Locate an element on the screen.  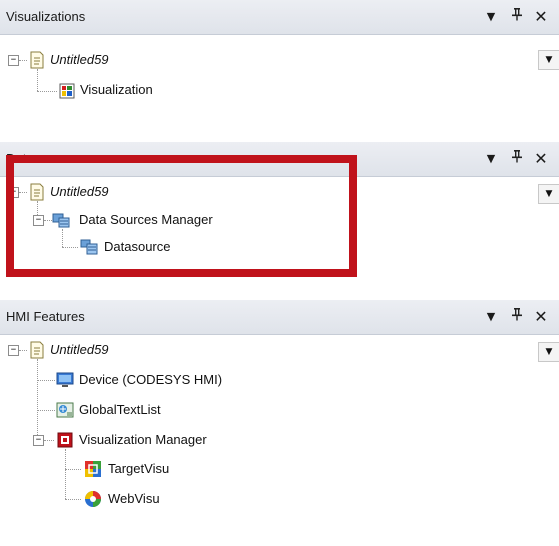
hmi-features-title: HMI Features is located at coordinates (45, 316).